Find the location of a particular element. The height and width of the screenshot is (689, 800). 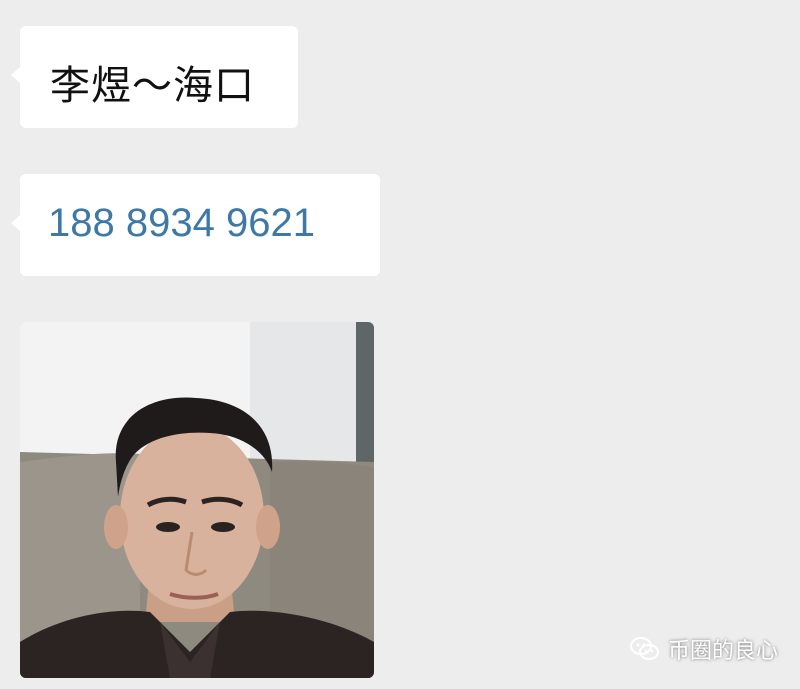

message-bubble-name: 李煜～海口 is located at coordinates (154, 77).